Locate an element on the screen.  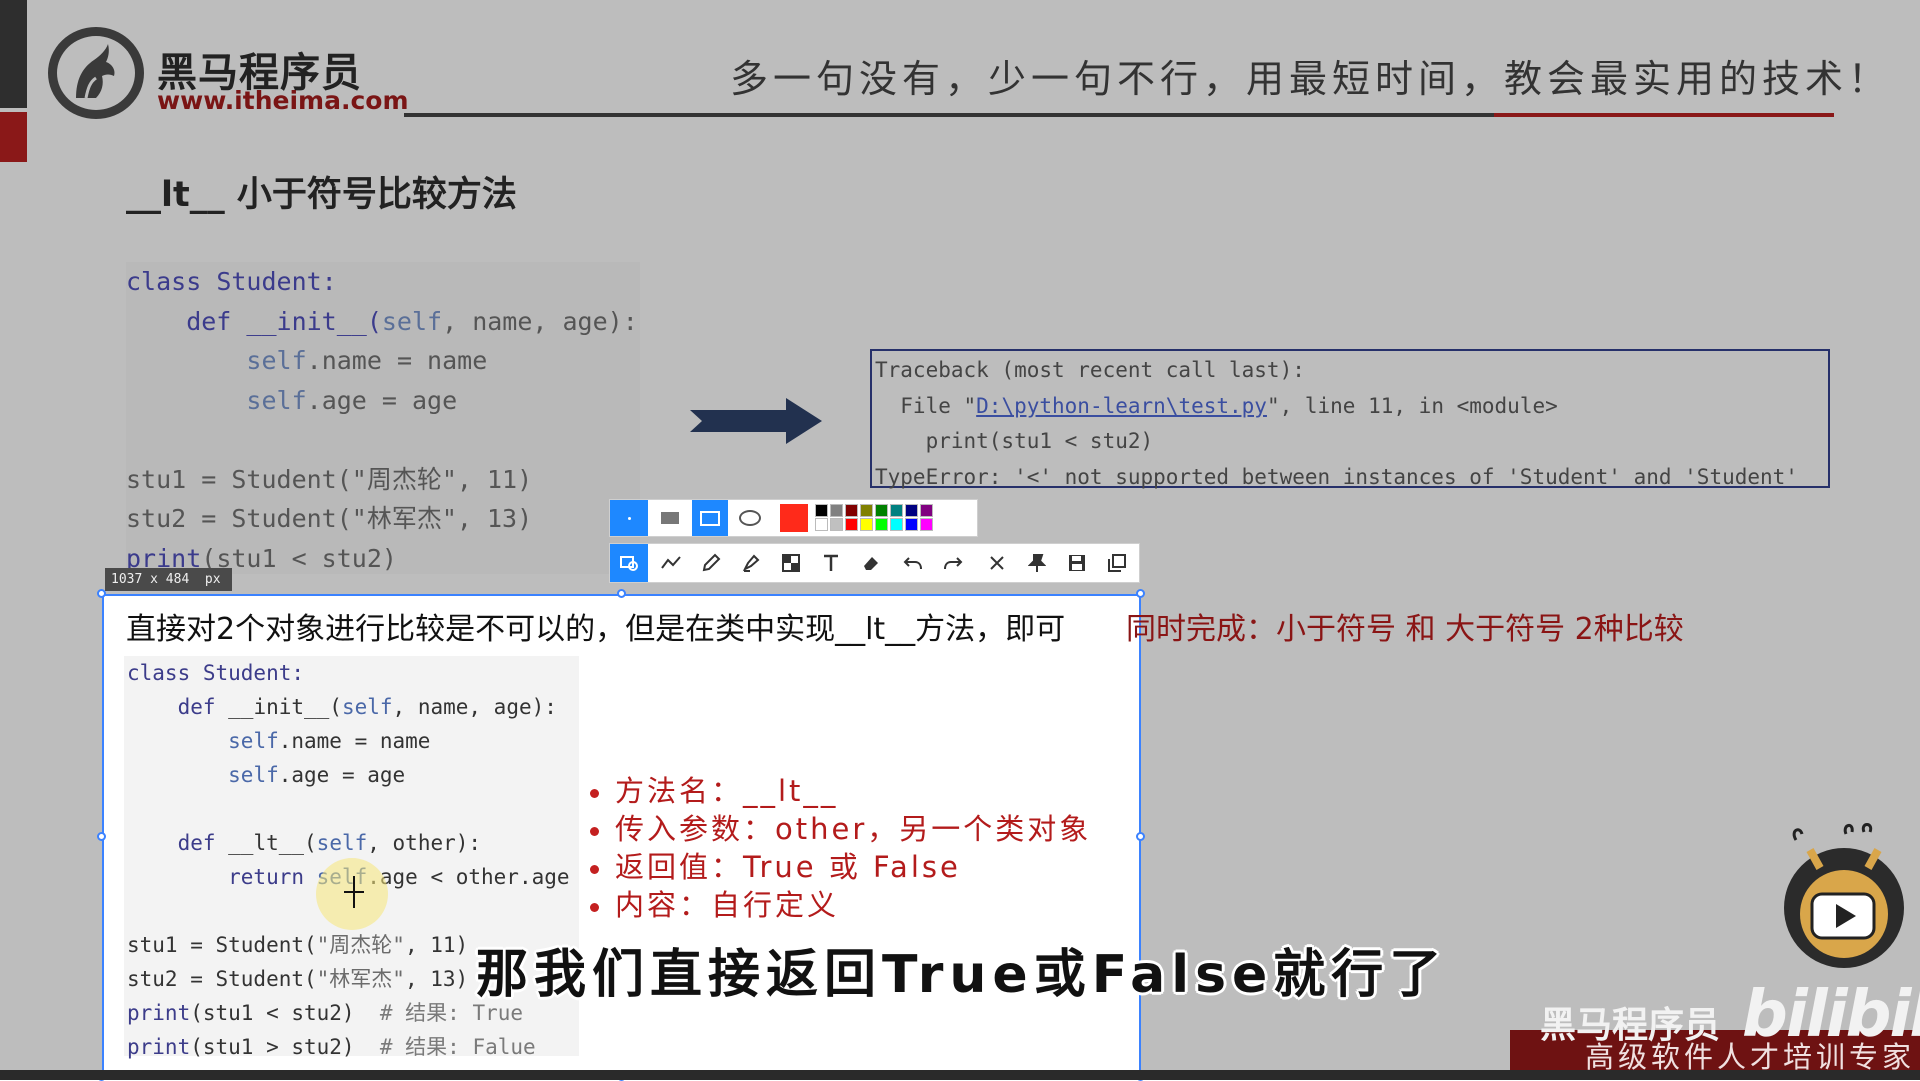
left-accent-red is located at coordinates (13, 137).